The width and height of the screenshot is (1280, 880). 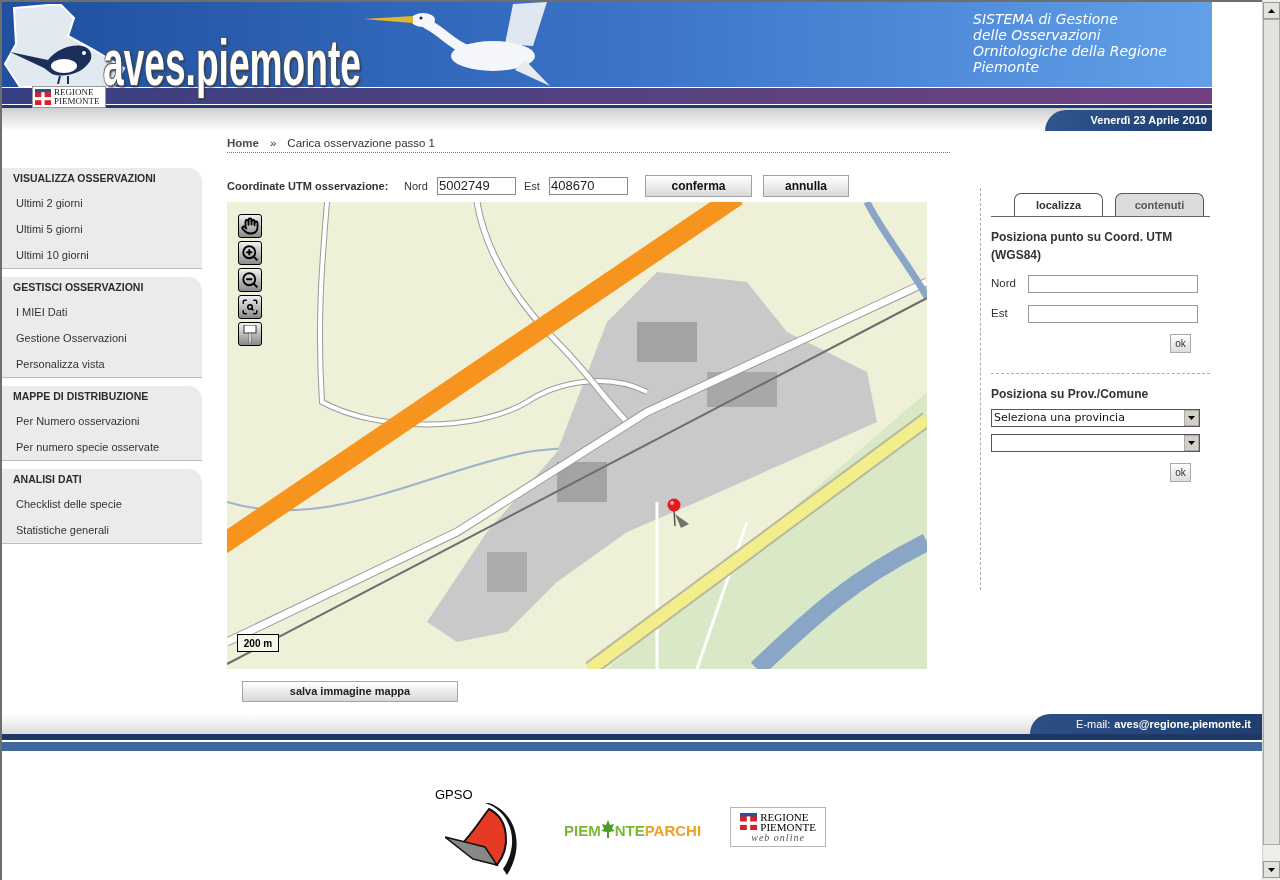 I want to click on confirm-button: conferma, so click(x=698, y=186).